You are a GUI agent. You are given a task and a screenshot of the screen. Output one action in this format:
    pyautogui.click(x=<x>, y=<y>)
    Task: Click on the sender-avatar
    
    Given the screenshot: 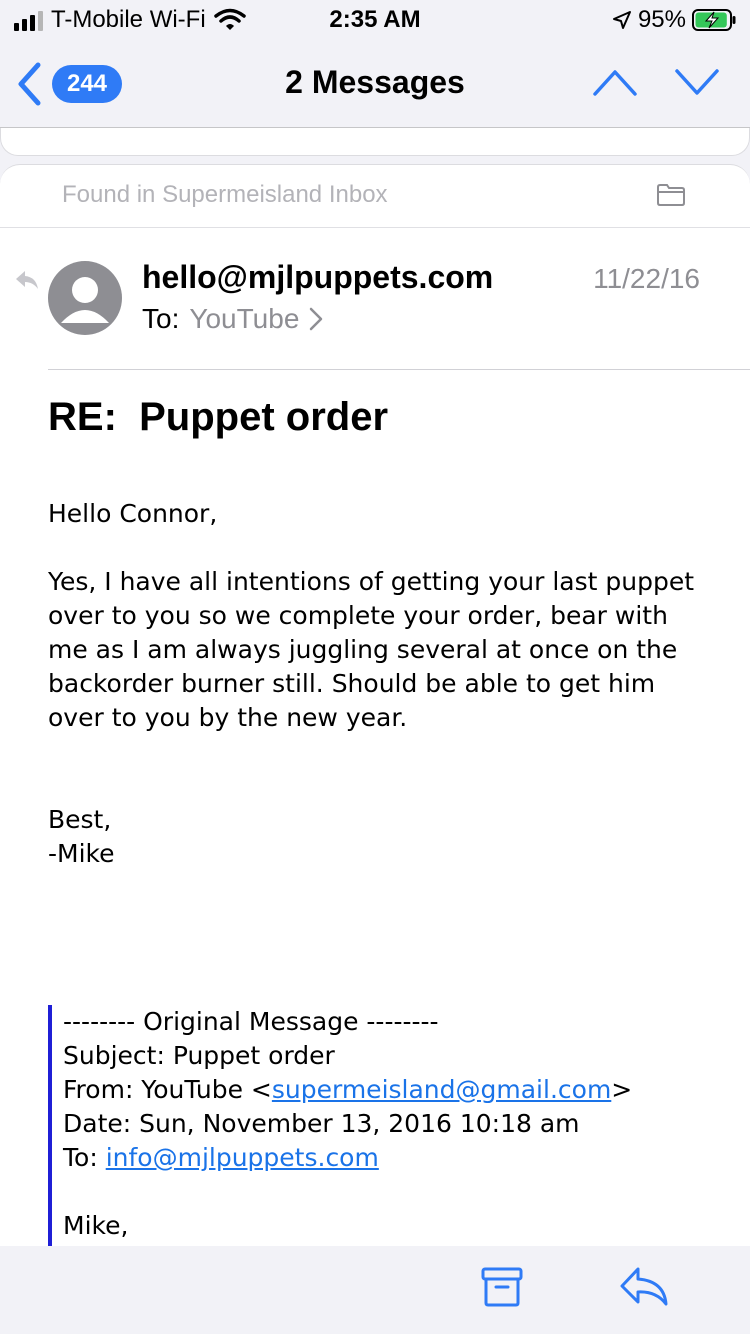 What is the action you would take?
    pyautogui.click(x=85, y=298)
    